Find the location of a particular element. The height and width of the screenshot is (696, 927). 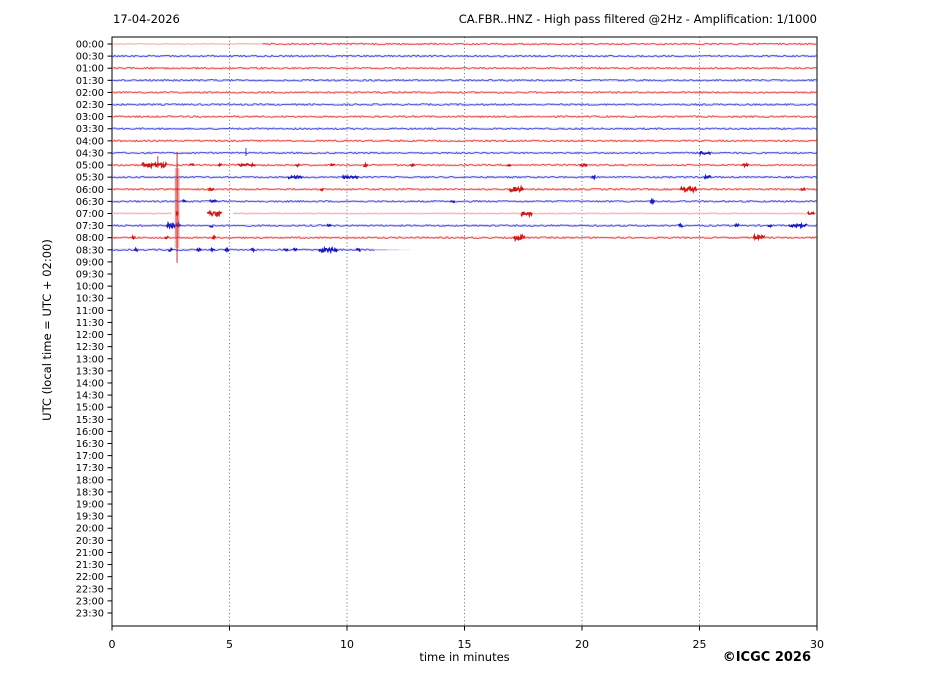

row-label: 22:00 is located at coordinates (90, 577).